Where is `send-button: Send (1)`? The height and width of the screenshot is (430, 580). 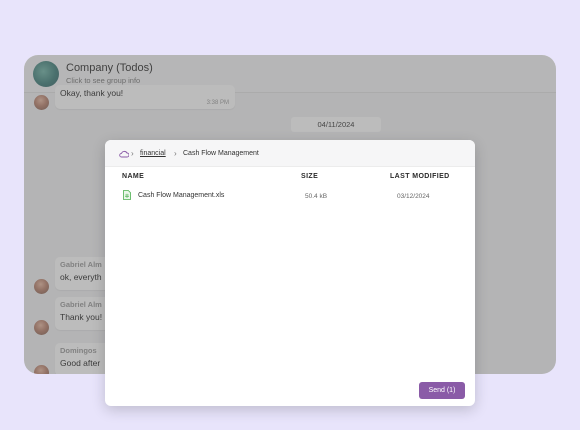 send-button: Send (1) is located at coordinates (442, 390).